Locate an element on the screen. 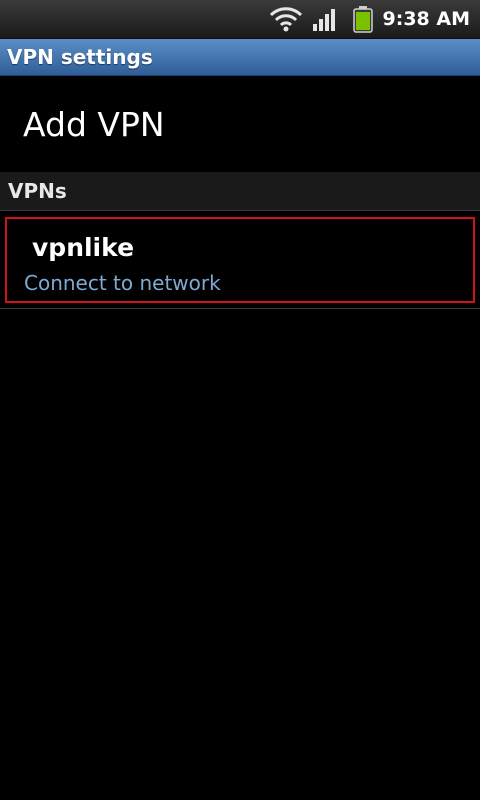 This screenshot has width=480, height=800. signal-icon is located at coordinates (324, 20).